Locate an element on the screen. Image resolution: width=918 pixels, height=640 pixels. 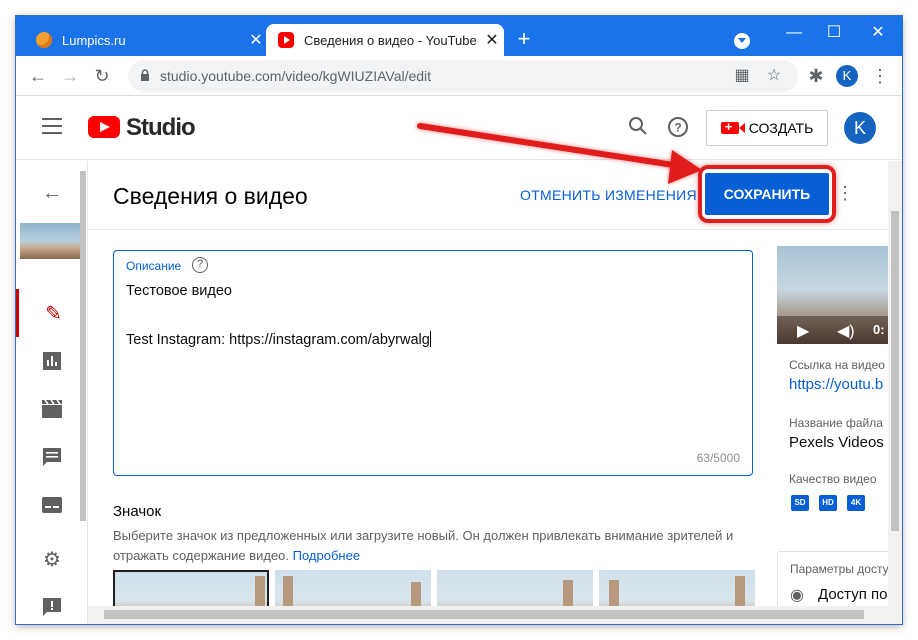
quality-label: Качество видео is located at coordinates (833, 479).